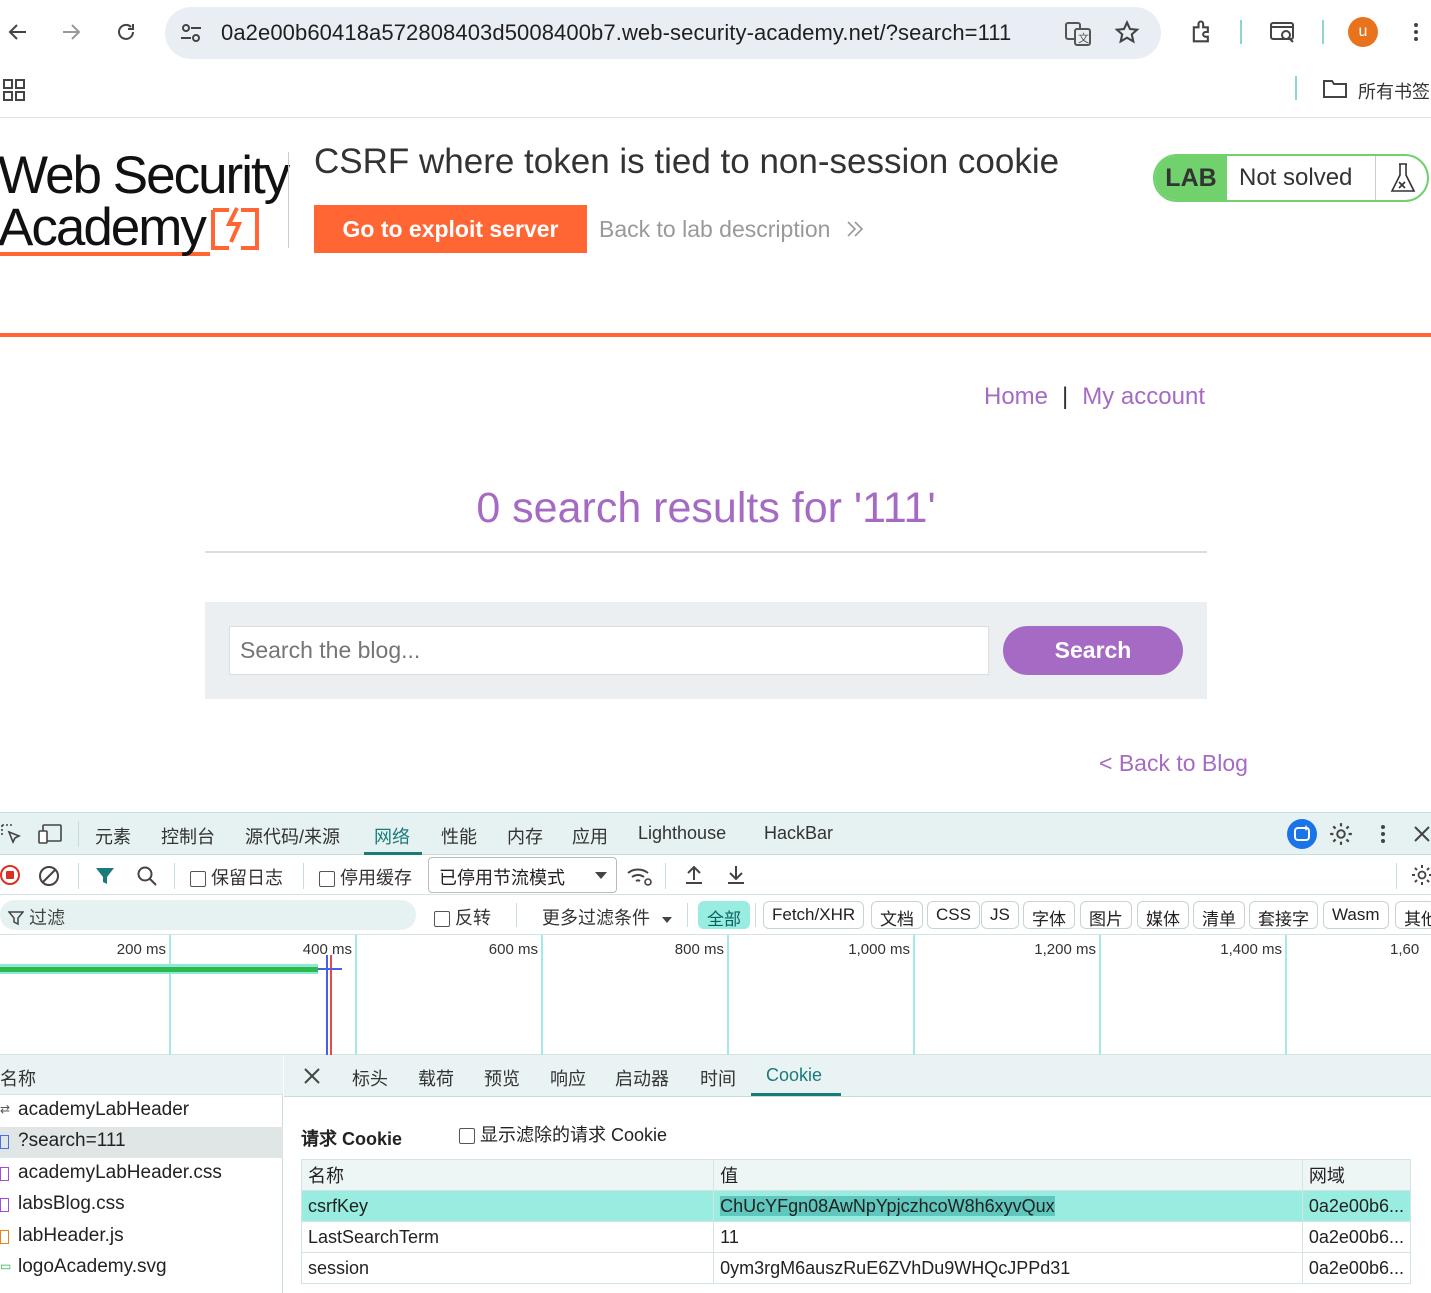 This screenshot has height=1293, width=1431. Describe the element at coordinates (1421, 836) in the screenshot. I see `close-devtools-icon` at that location.